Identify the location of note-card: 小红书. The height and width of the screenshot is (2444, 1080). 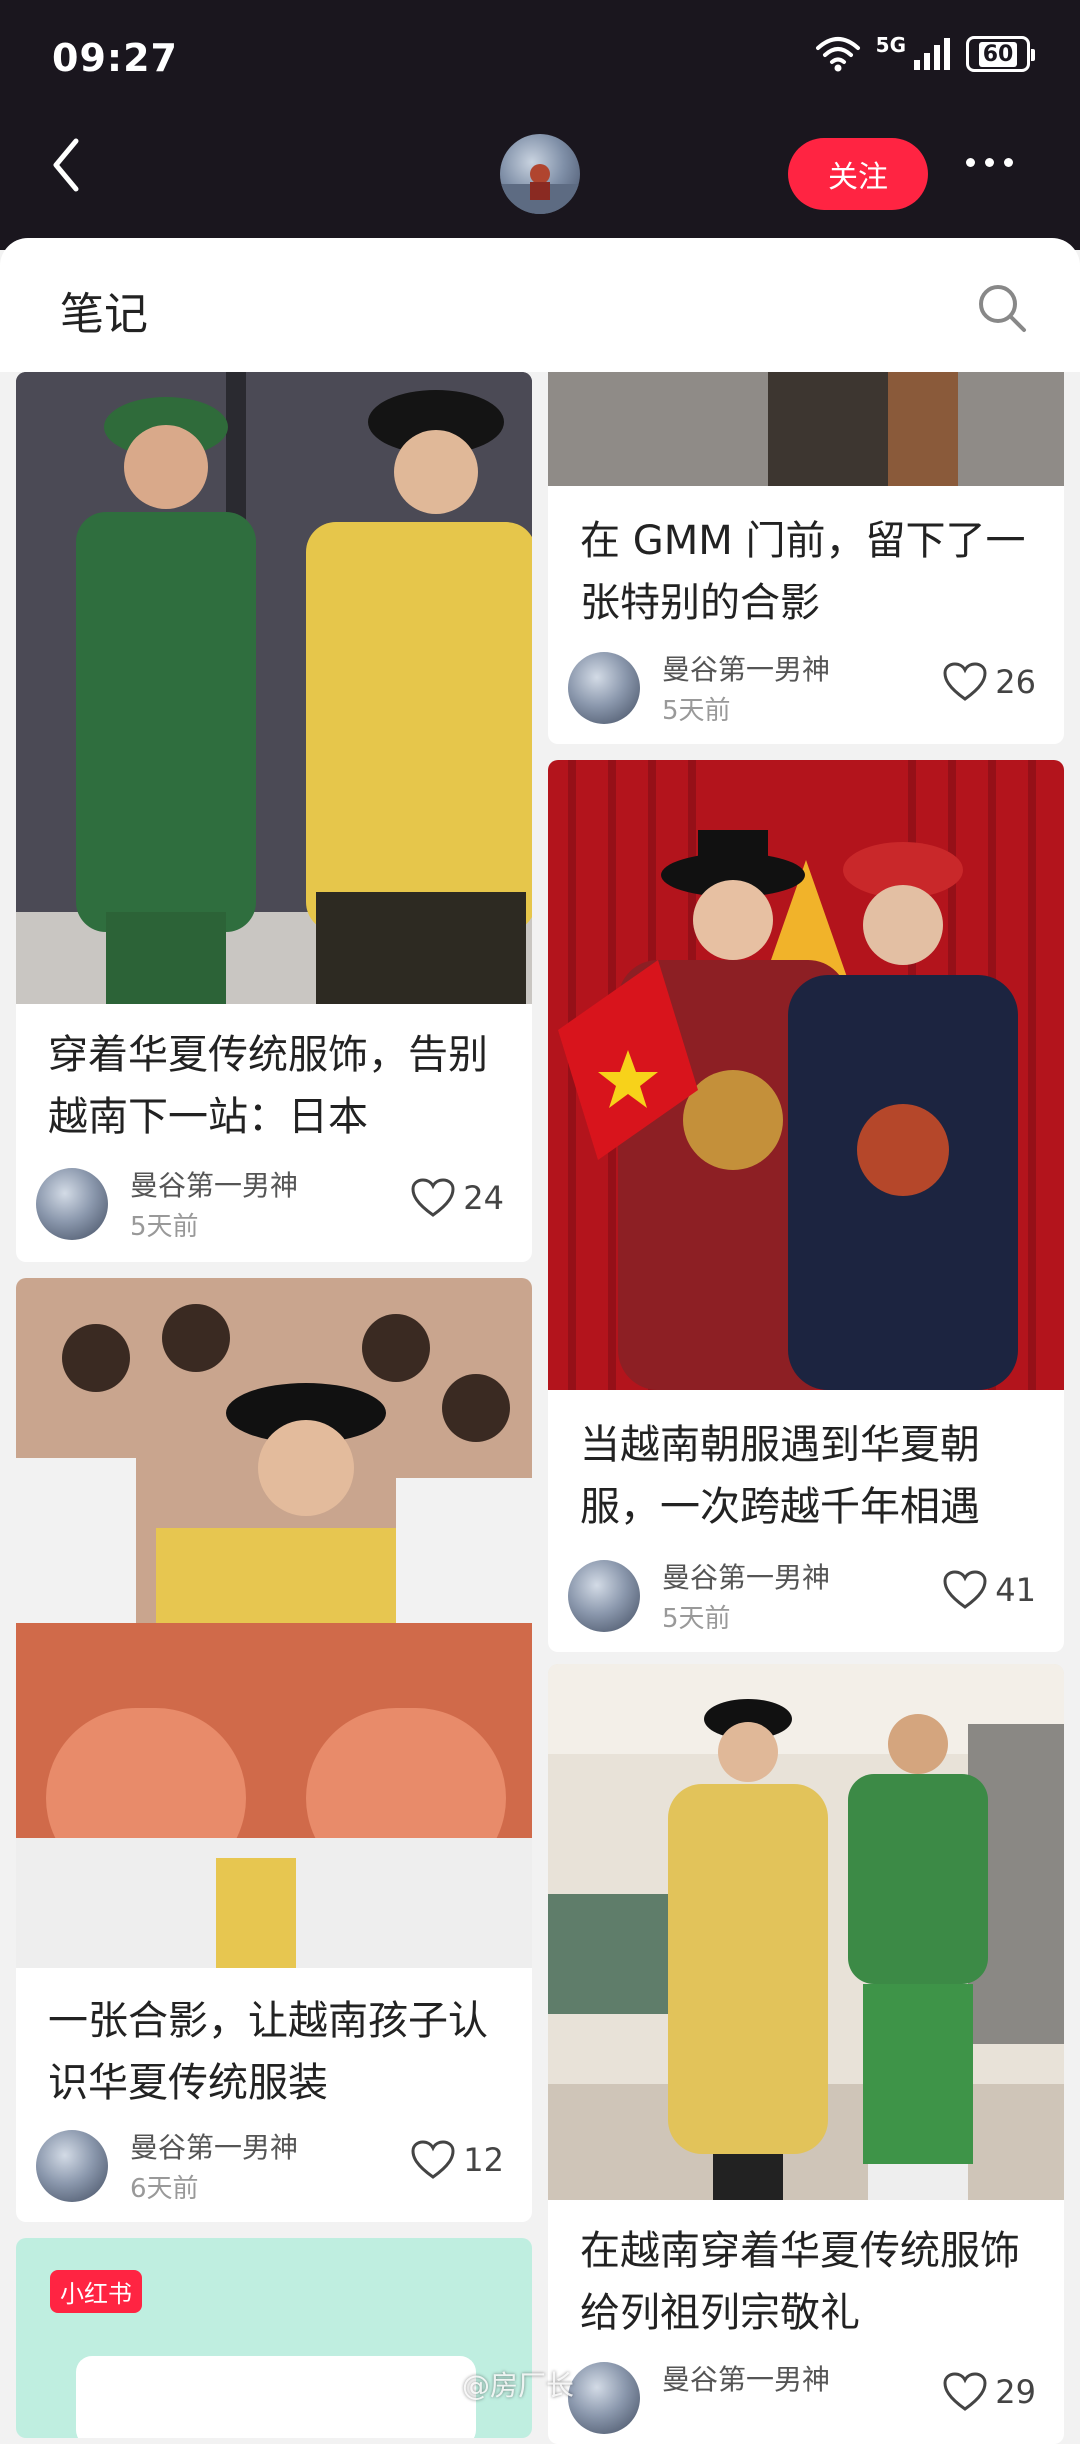
(274, 2338).